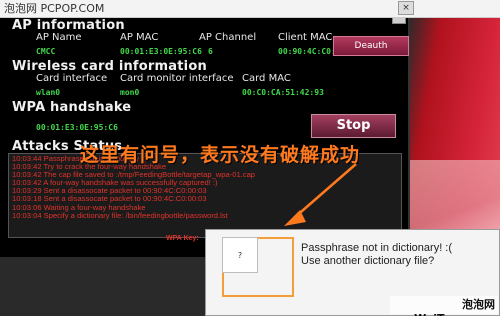  Describe the element at coordinates (305, 37) in the screenshot. I see `client-mac-label: Client MAC` at that location.